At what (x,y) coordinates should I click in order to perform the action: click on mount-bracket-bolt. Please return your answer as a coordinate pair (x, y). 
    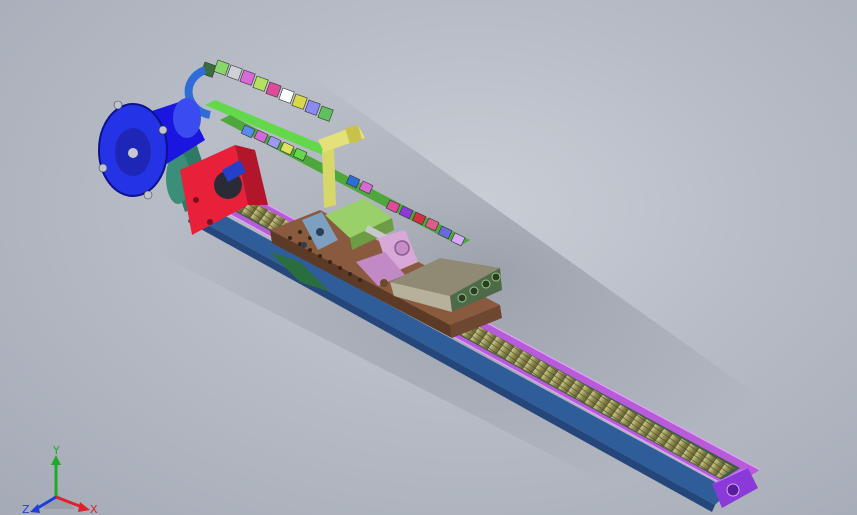
    Looking at the image, I should click on (304, 245).